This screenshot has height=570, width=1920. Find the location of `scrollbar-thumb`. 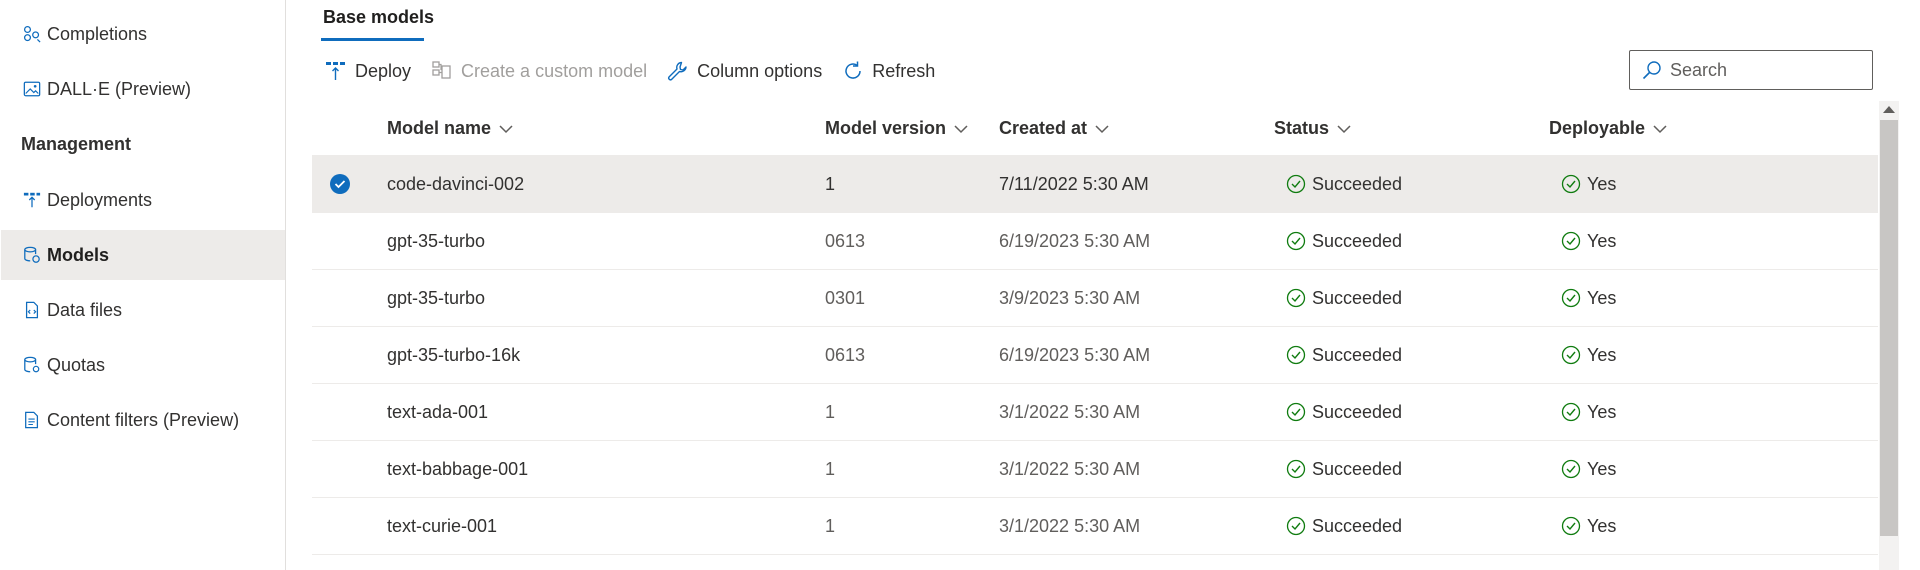

scrollbar-thumb is located at coordinates (1889, 328).